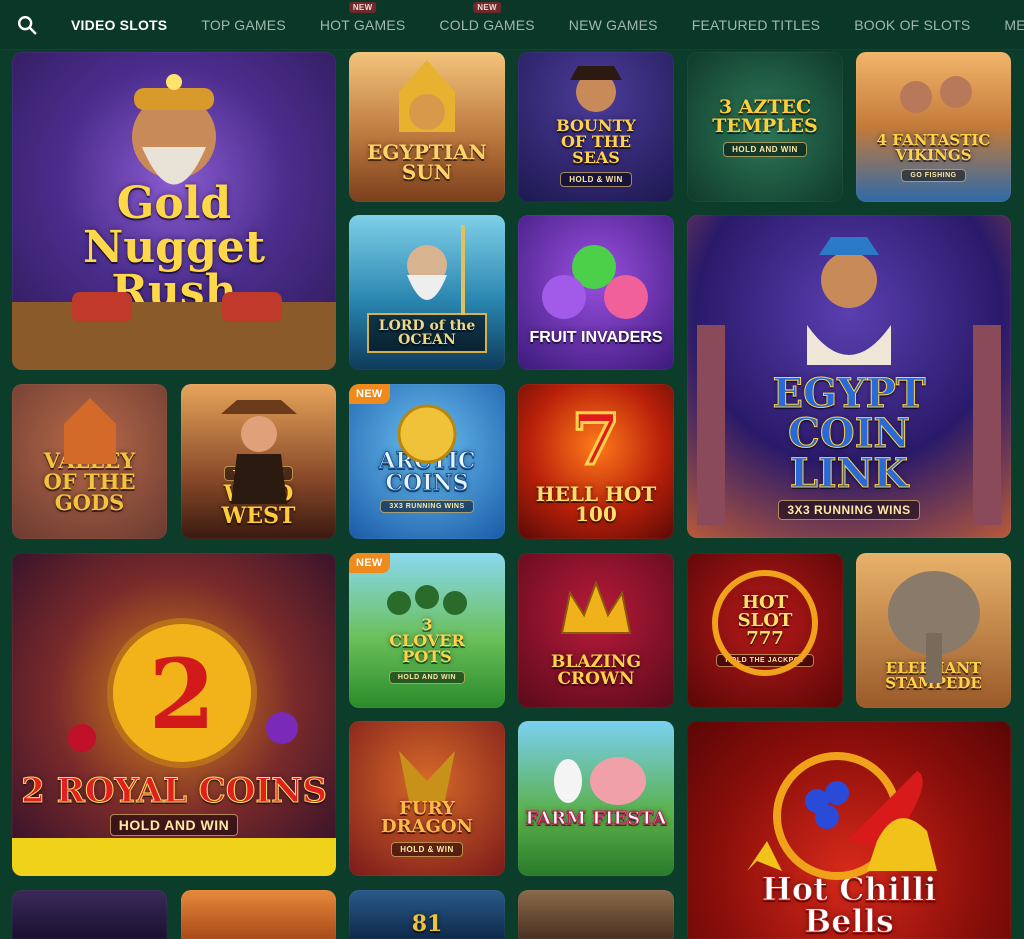 The height and width of the screenshot is (939, 1024). Describe the element at coordinates (427, 162) in the screenshot. I see `game-title: EGYPTIAN SUN` at that location.